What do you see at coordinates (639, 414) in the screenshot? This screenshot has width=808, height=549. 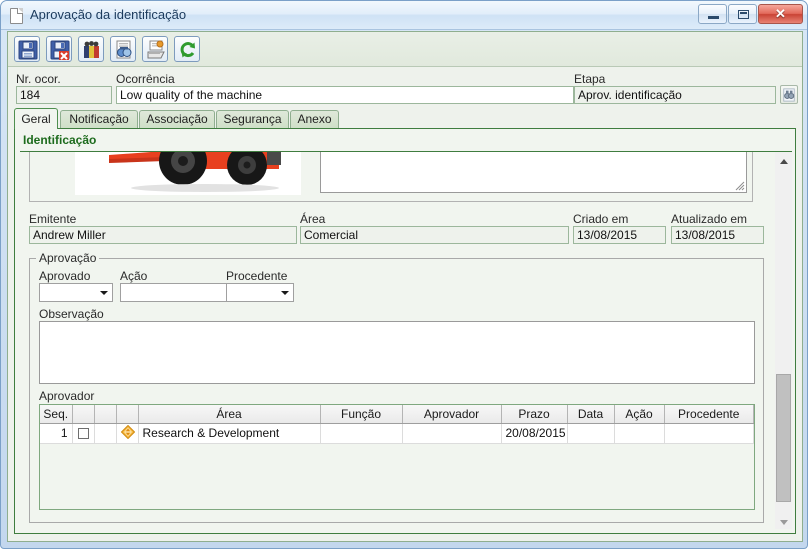 I see `column-acao: Ação` at bounding box center [639, 414].